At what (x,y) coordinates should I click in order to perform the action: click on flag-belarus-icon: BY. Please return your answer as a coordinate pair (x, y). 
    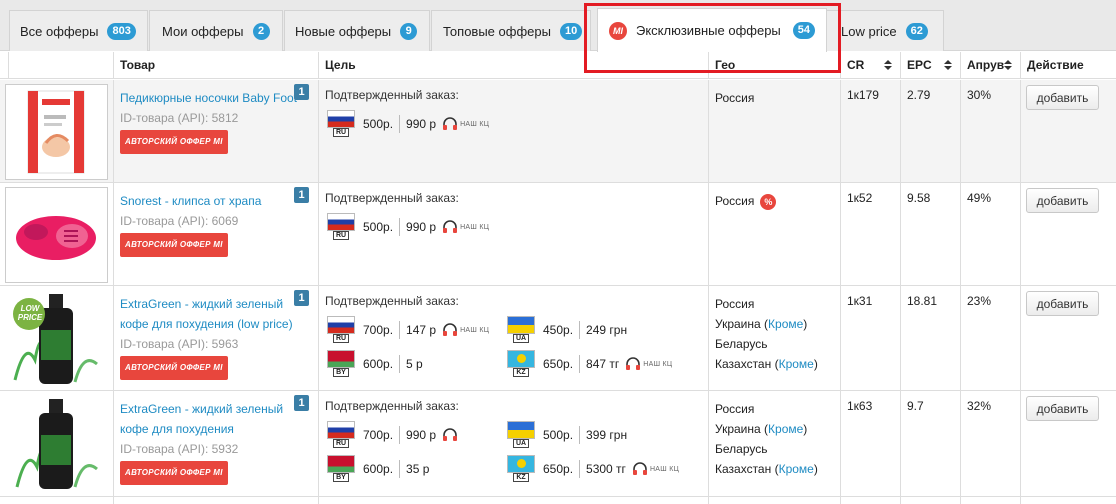
    Looking at the image, I should click on (341, 469).